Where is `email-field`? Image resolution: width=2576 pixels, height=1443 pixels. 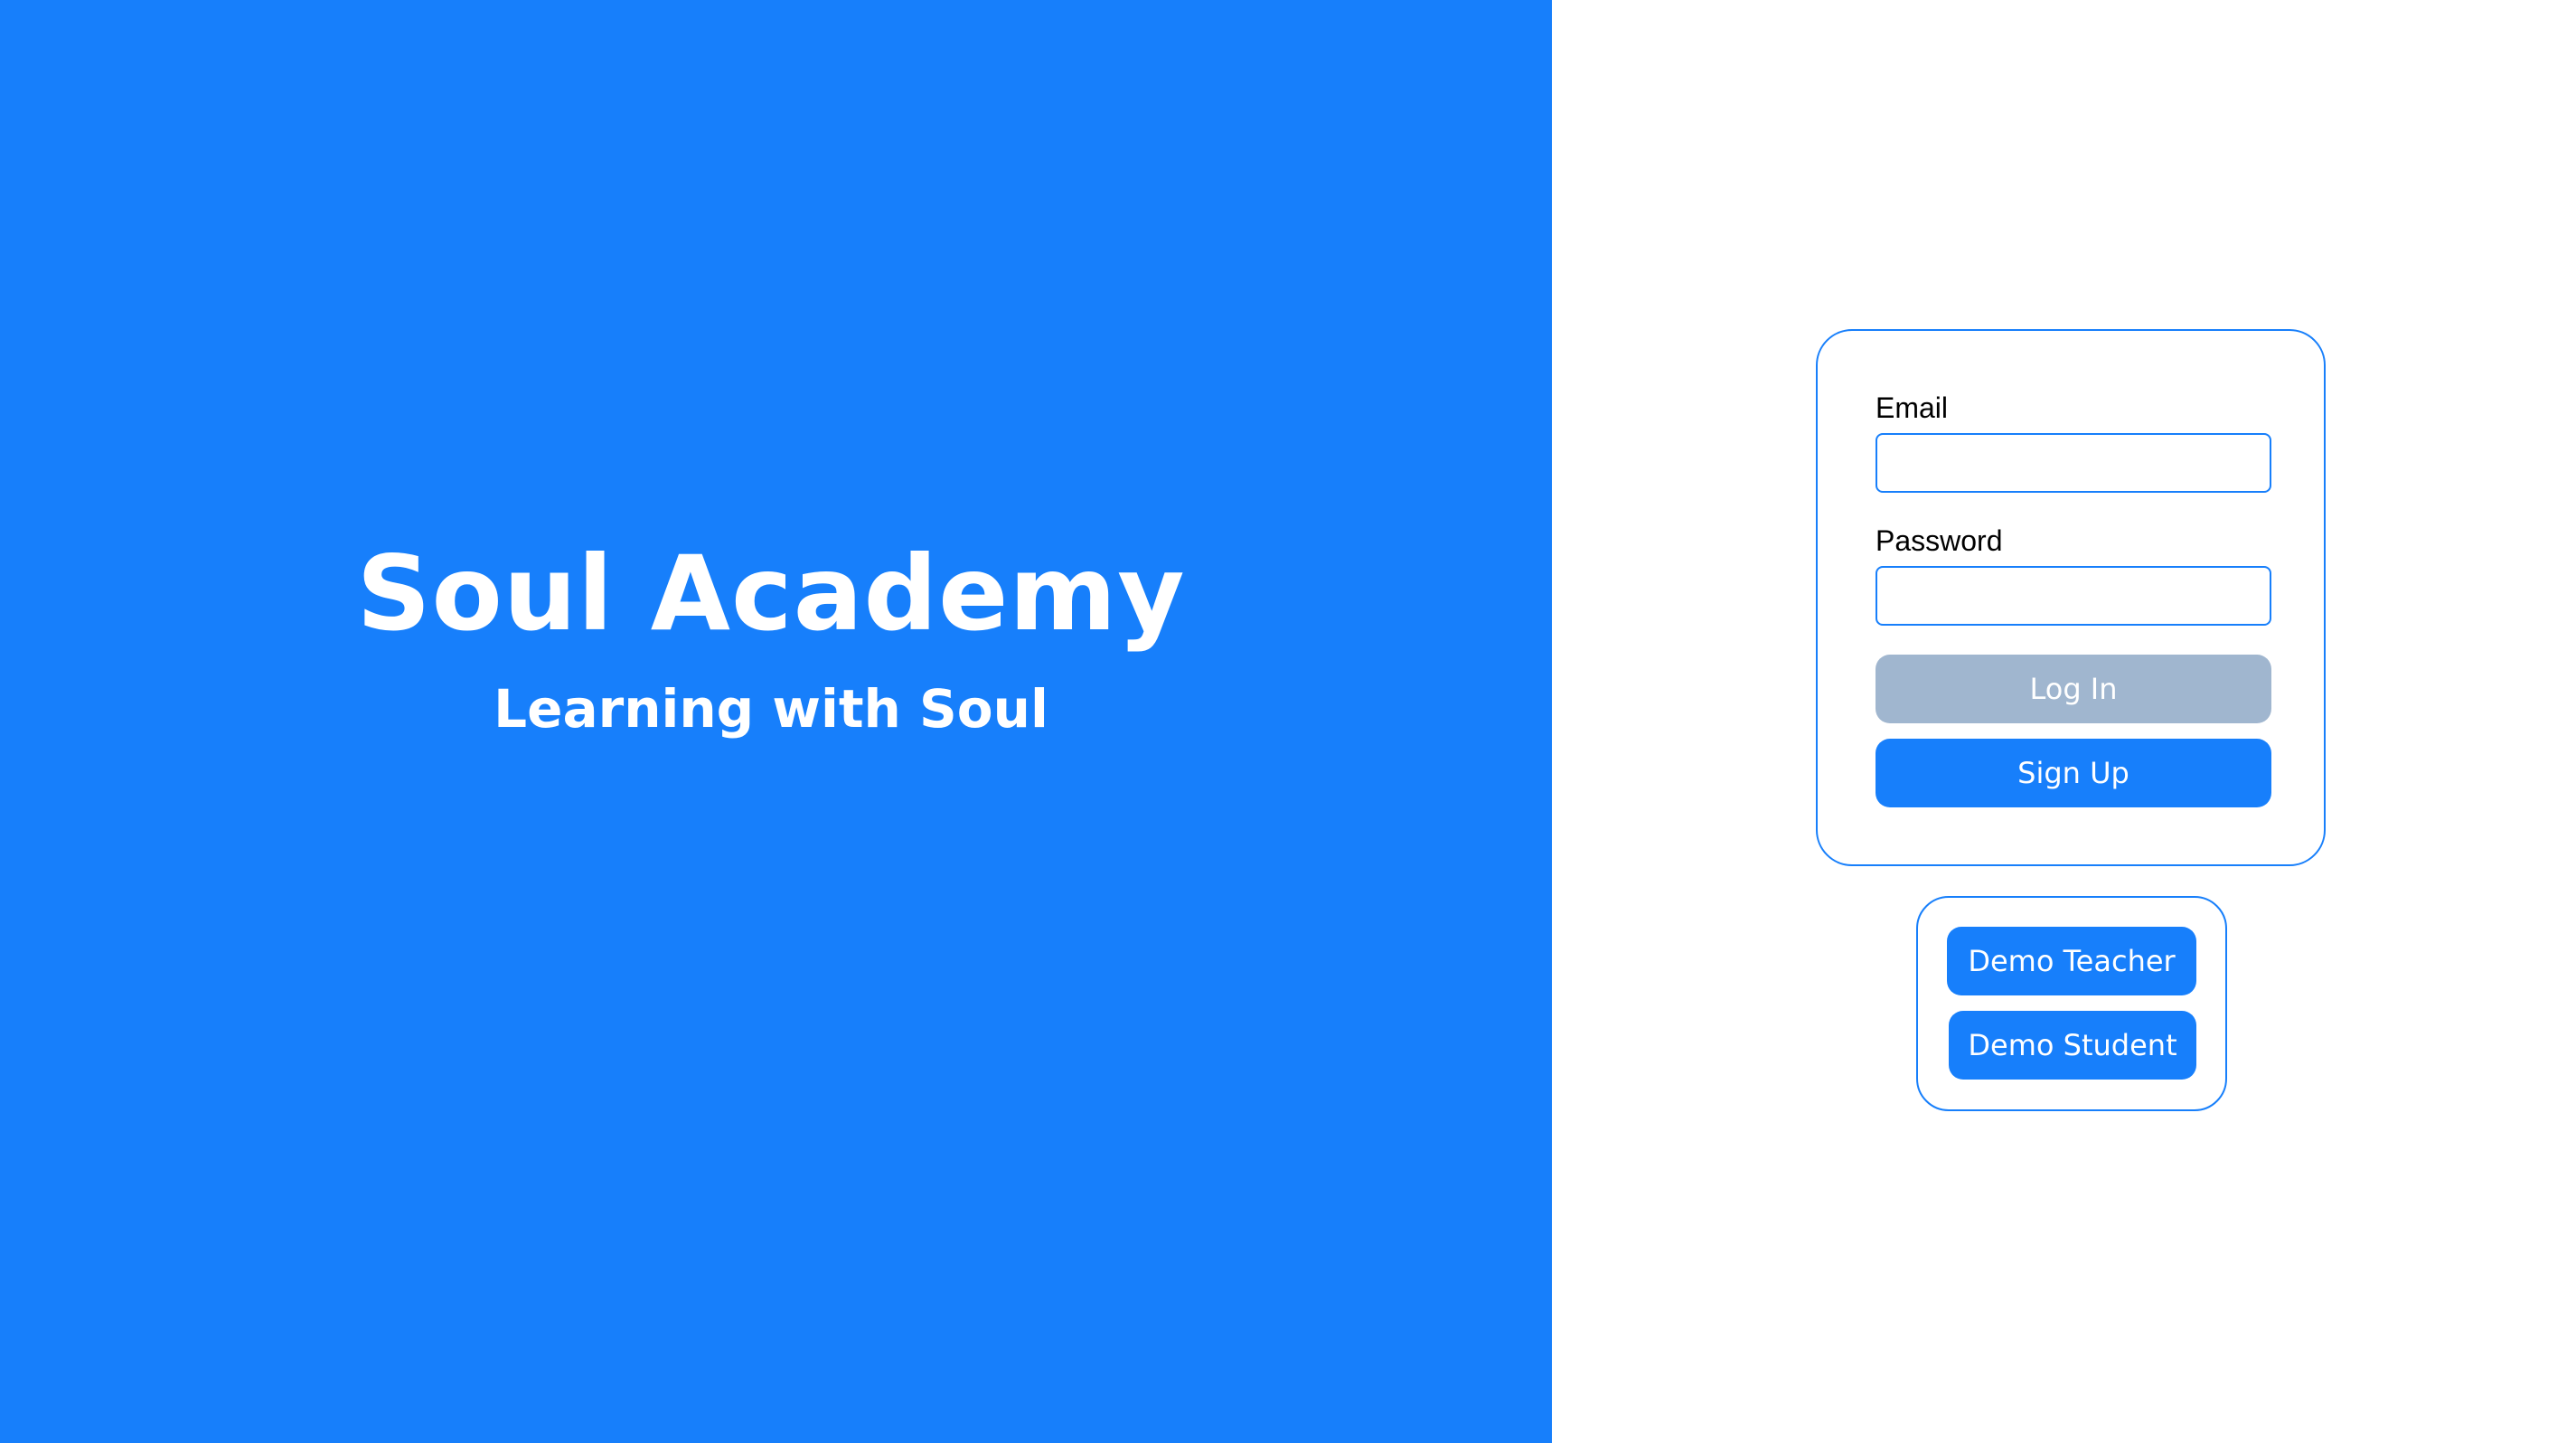
email-field is located at coordinates (2073, 463).